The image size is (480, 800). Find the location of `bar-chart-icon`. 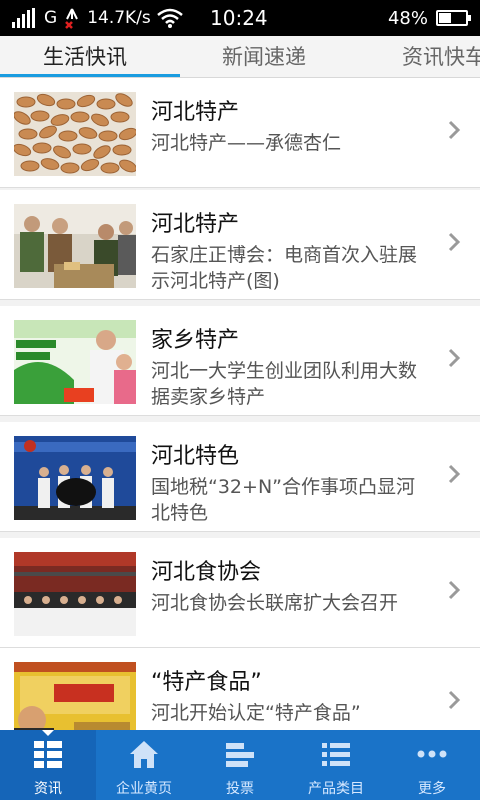

bar-chart-icon is located at coordinates (240, 755).